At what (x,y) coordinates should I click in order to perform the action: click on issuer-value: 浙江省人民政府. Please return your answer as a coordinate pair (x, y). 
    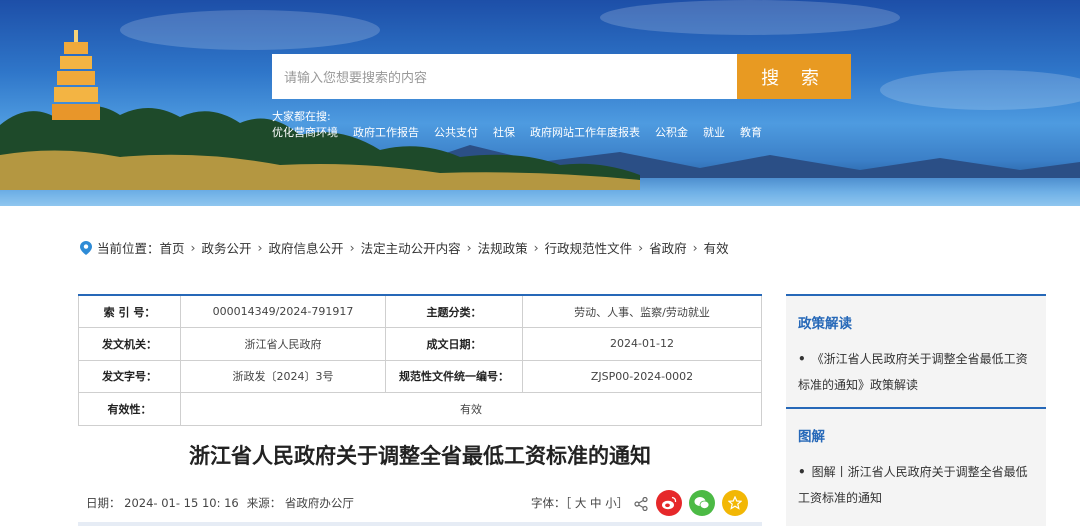
    Looking at the image, I should click on (283, 344).